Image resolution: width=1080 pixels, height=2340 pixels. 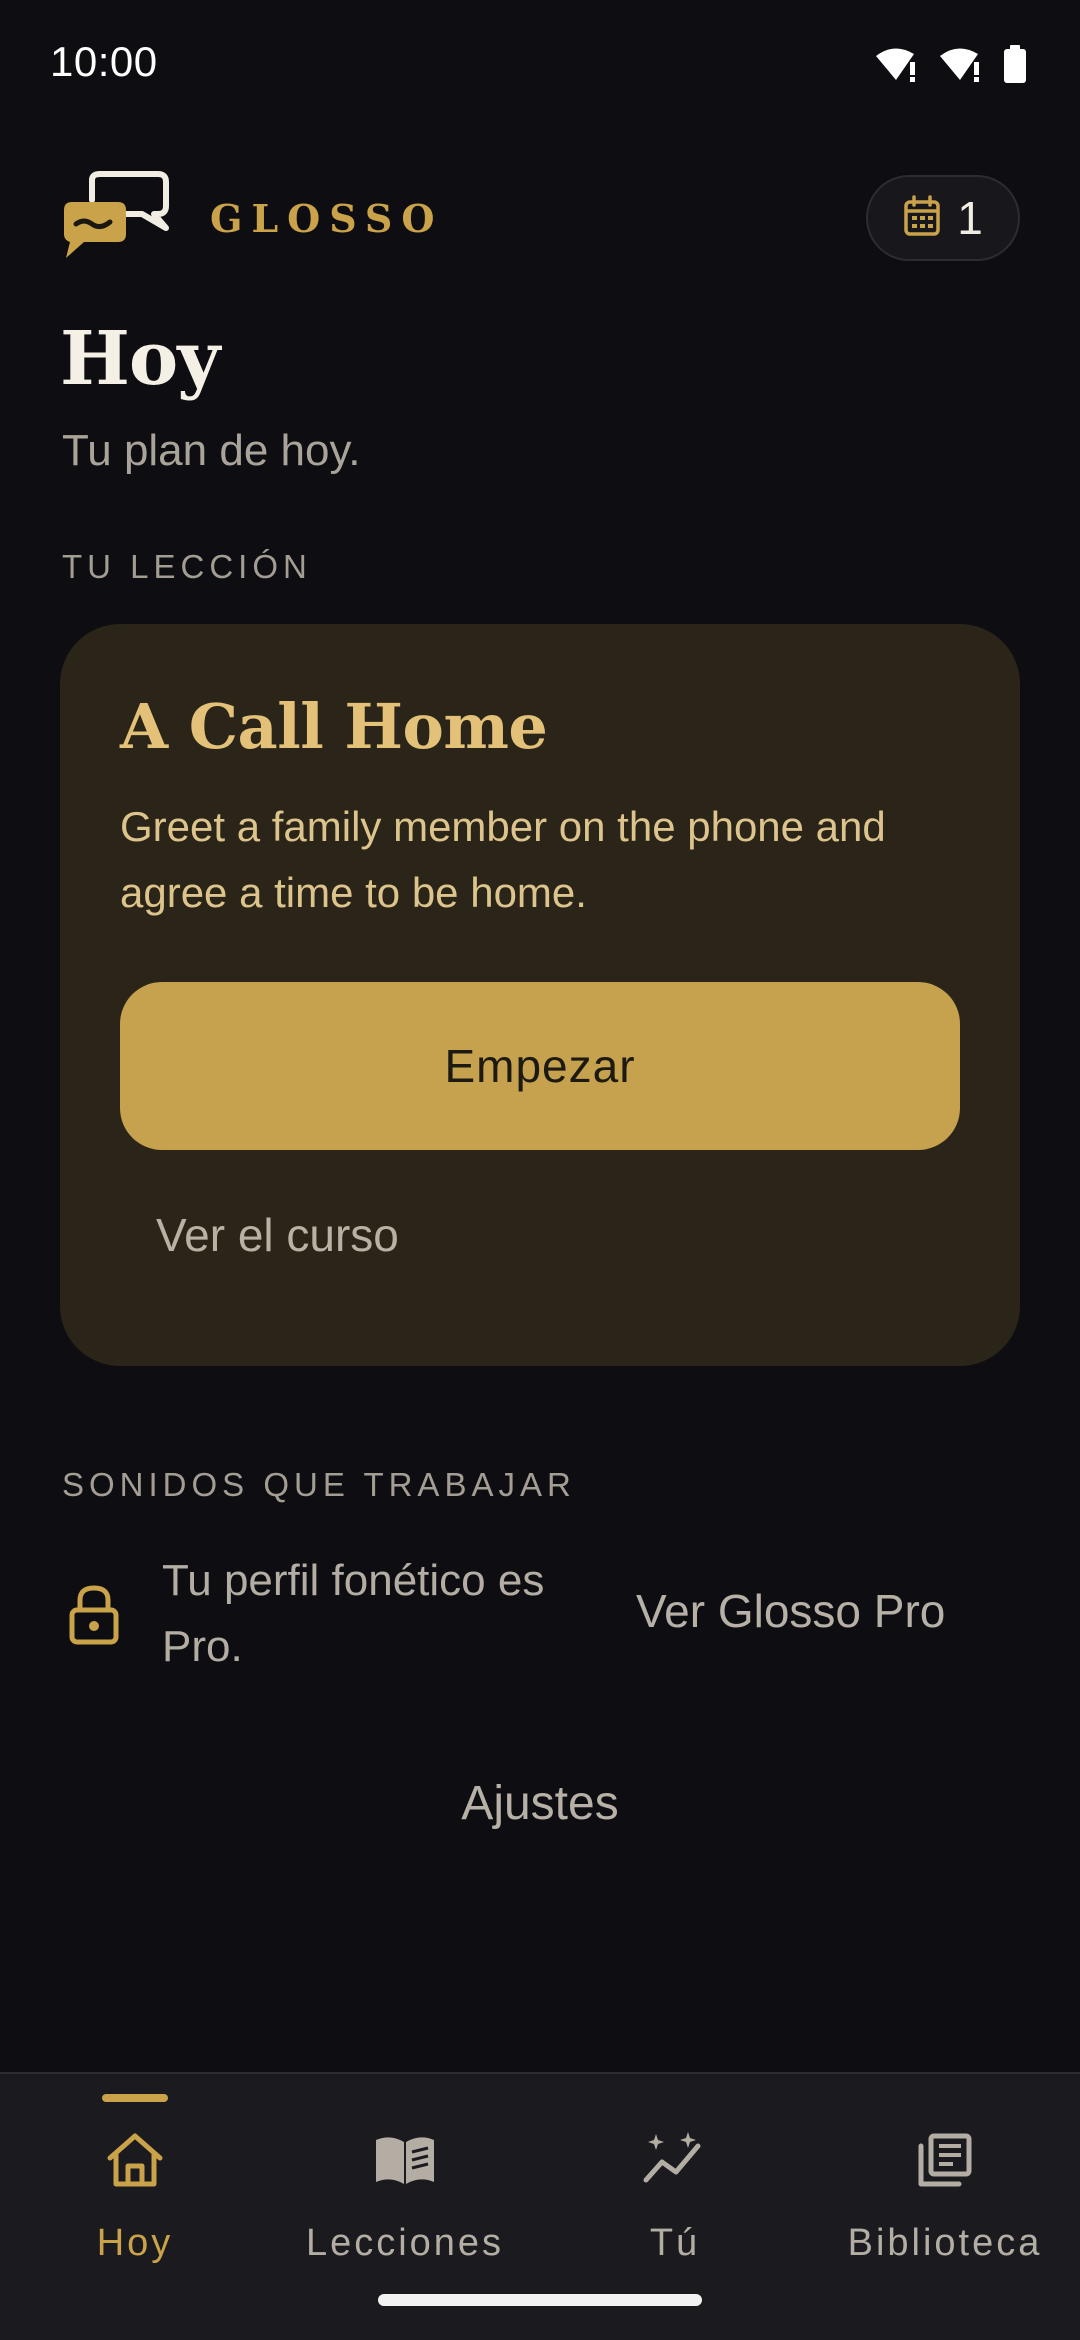 What do you see at coordinates (353, 1613) in the screenshot?
I see `pro-profile-text: Tu perfil fonético es Pro.` at bounding box center [353, 1613].